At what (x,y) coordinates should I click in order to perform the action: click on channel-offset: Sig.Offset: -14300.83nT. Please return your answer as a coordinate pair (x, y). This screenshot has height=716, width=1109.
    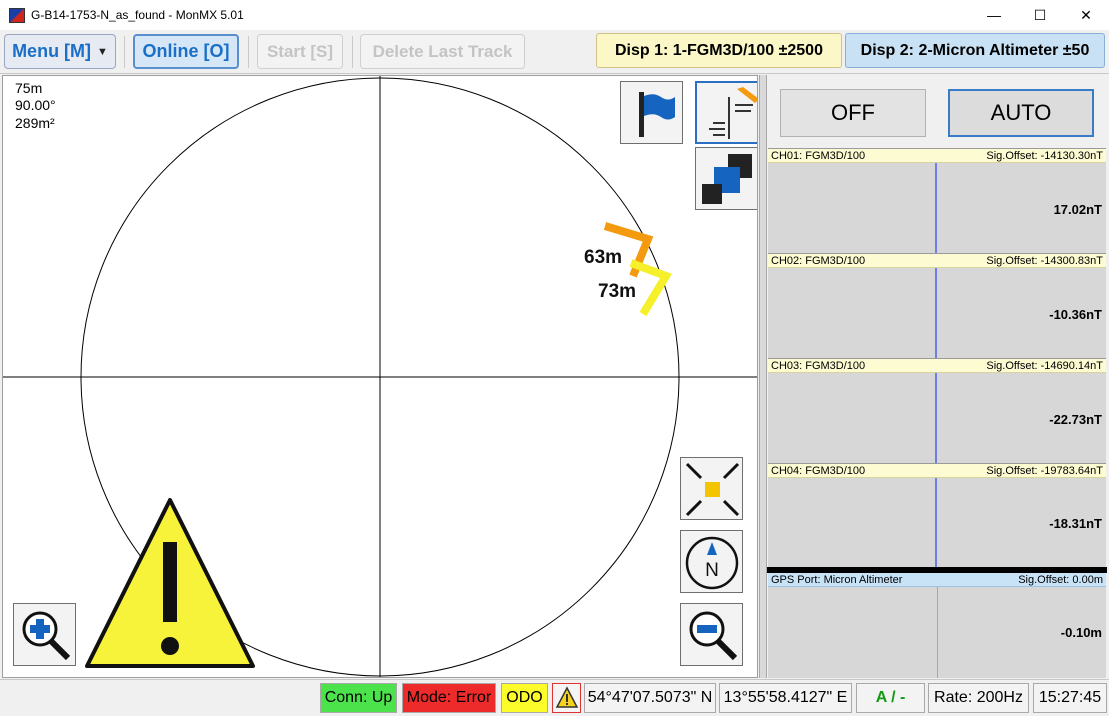
    Looking at the image, I should click on (1044, 260).